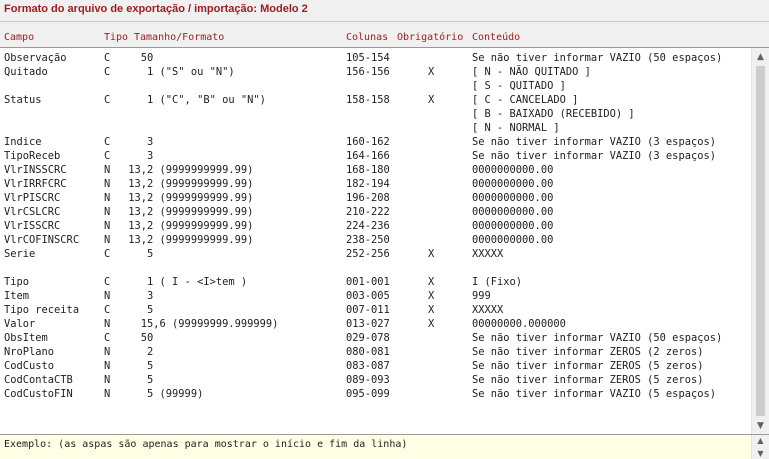  What do you see at coordinates (32, 226) in the screenshot?
I see `field-name: VlrISSCRC` at bounding box center [32, 226].